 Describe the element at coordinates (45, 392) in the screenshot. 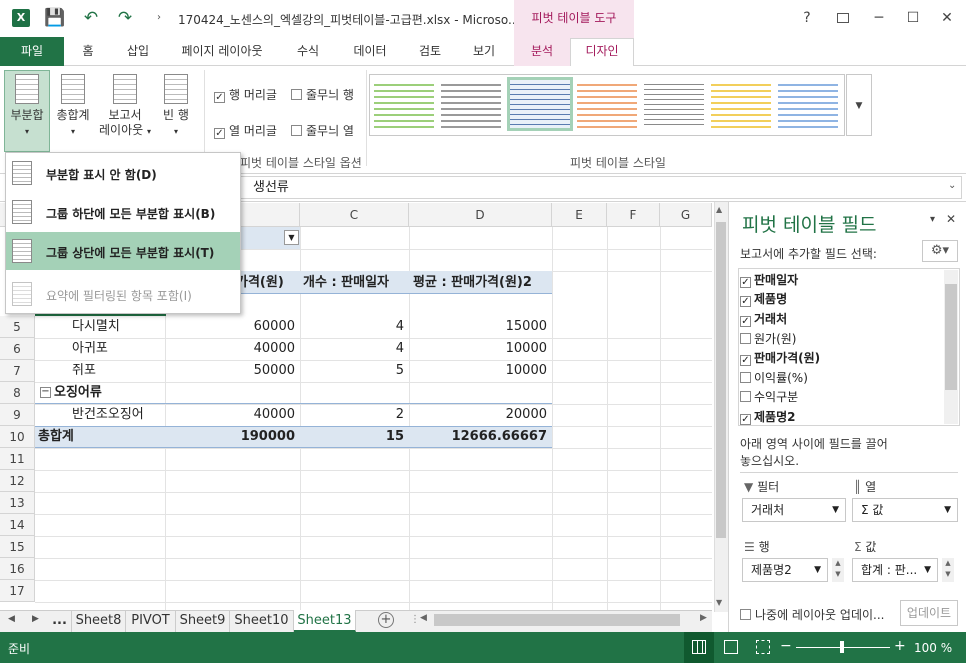

I see `collapse-icon: −` at that location.